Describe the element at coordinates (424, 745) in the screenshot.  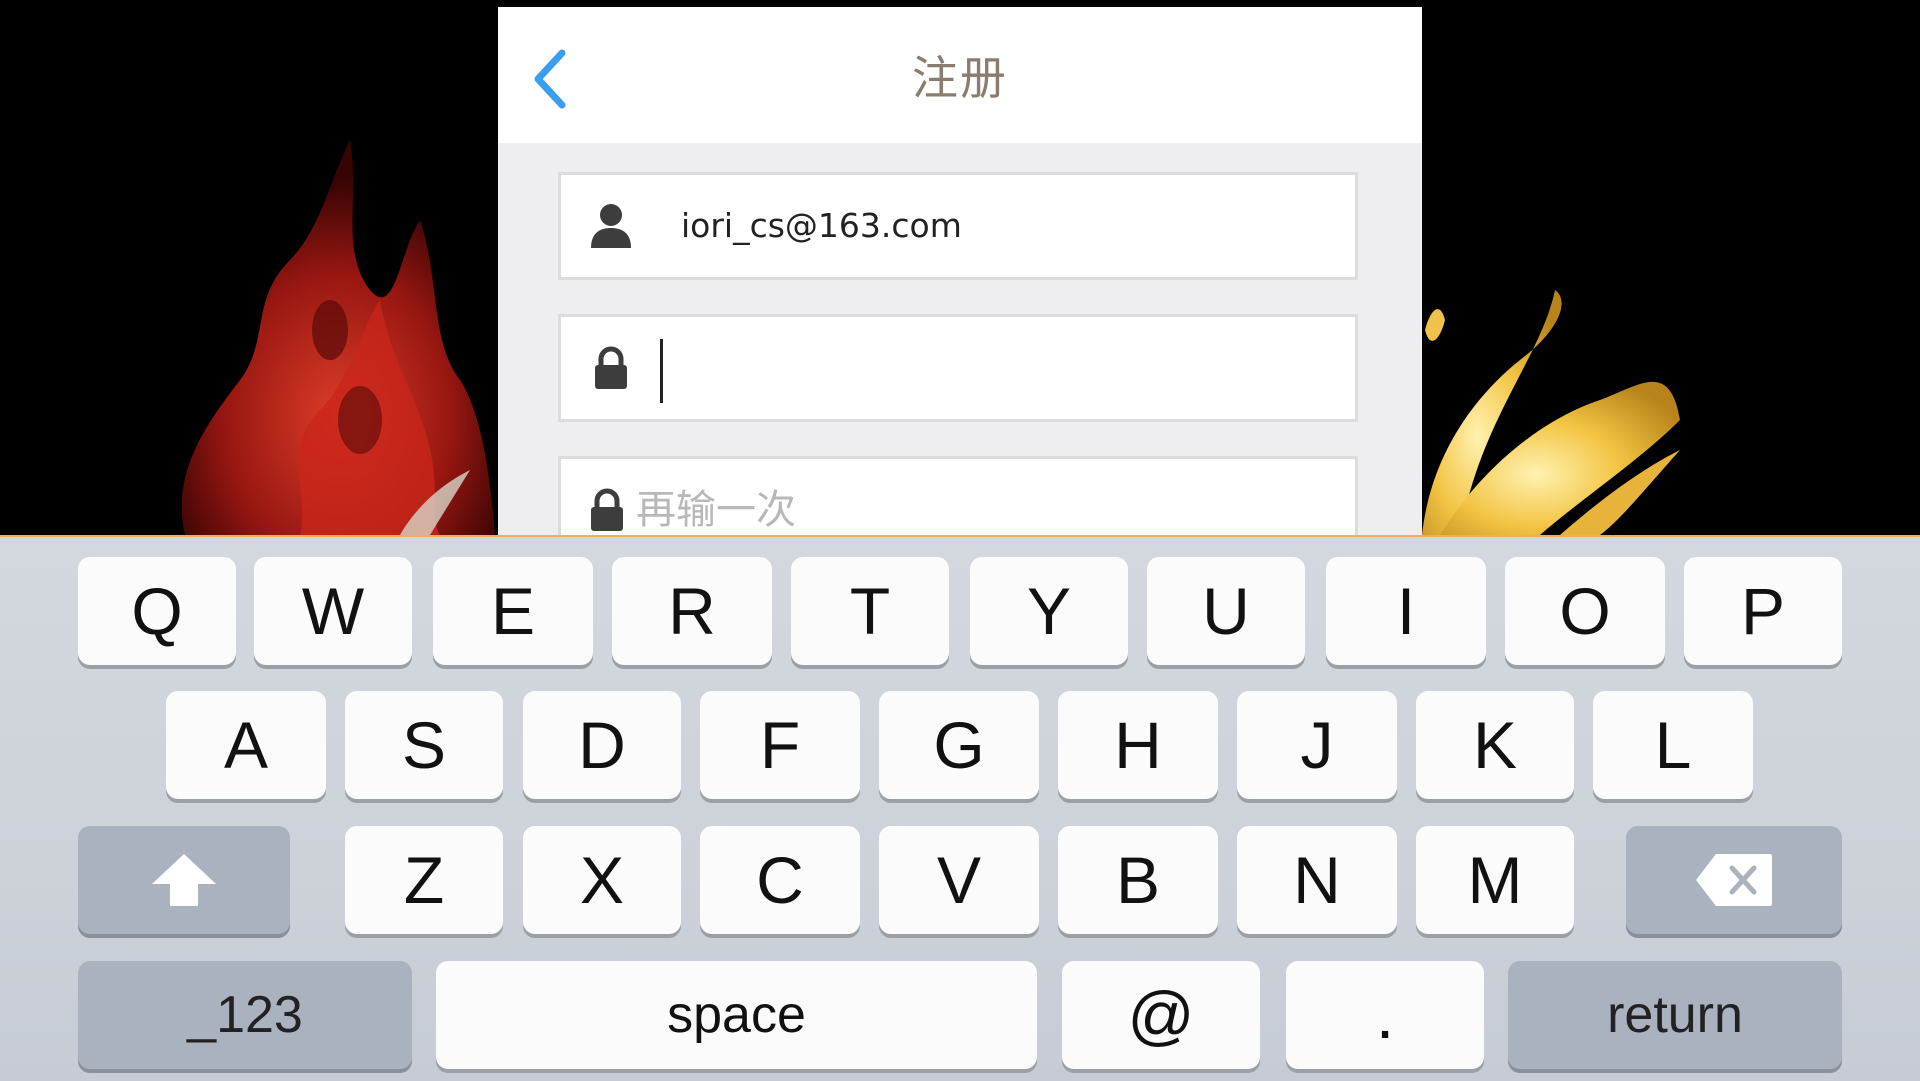
I see `key-s: S` at that location.